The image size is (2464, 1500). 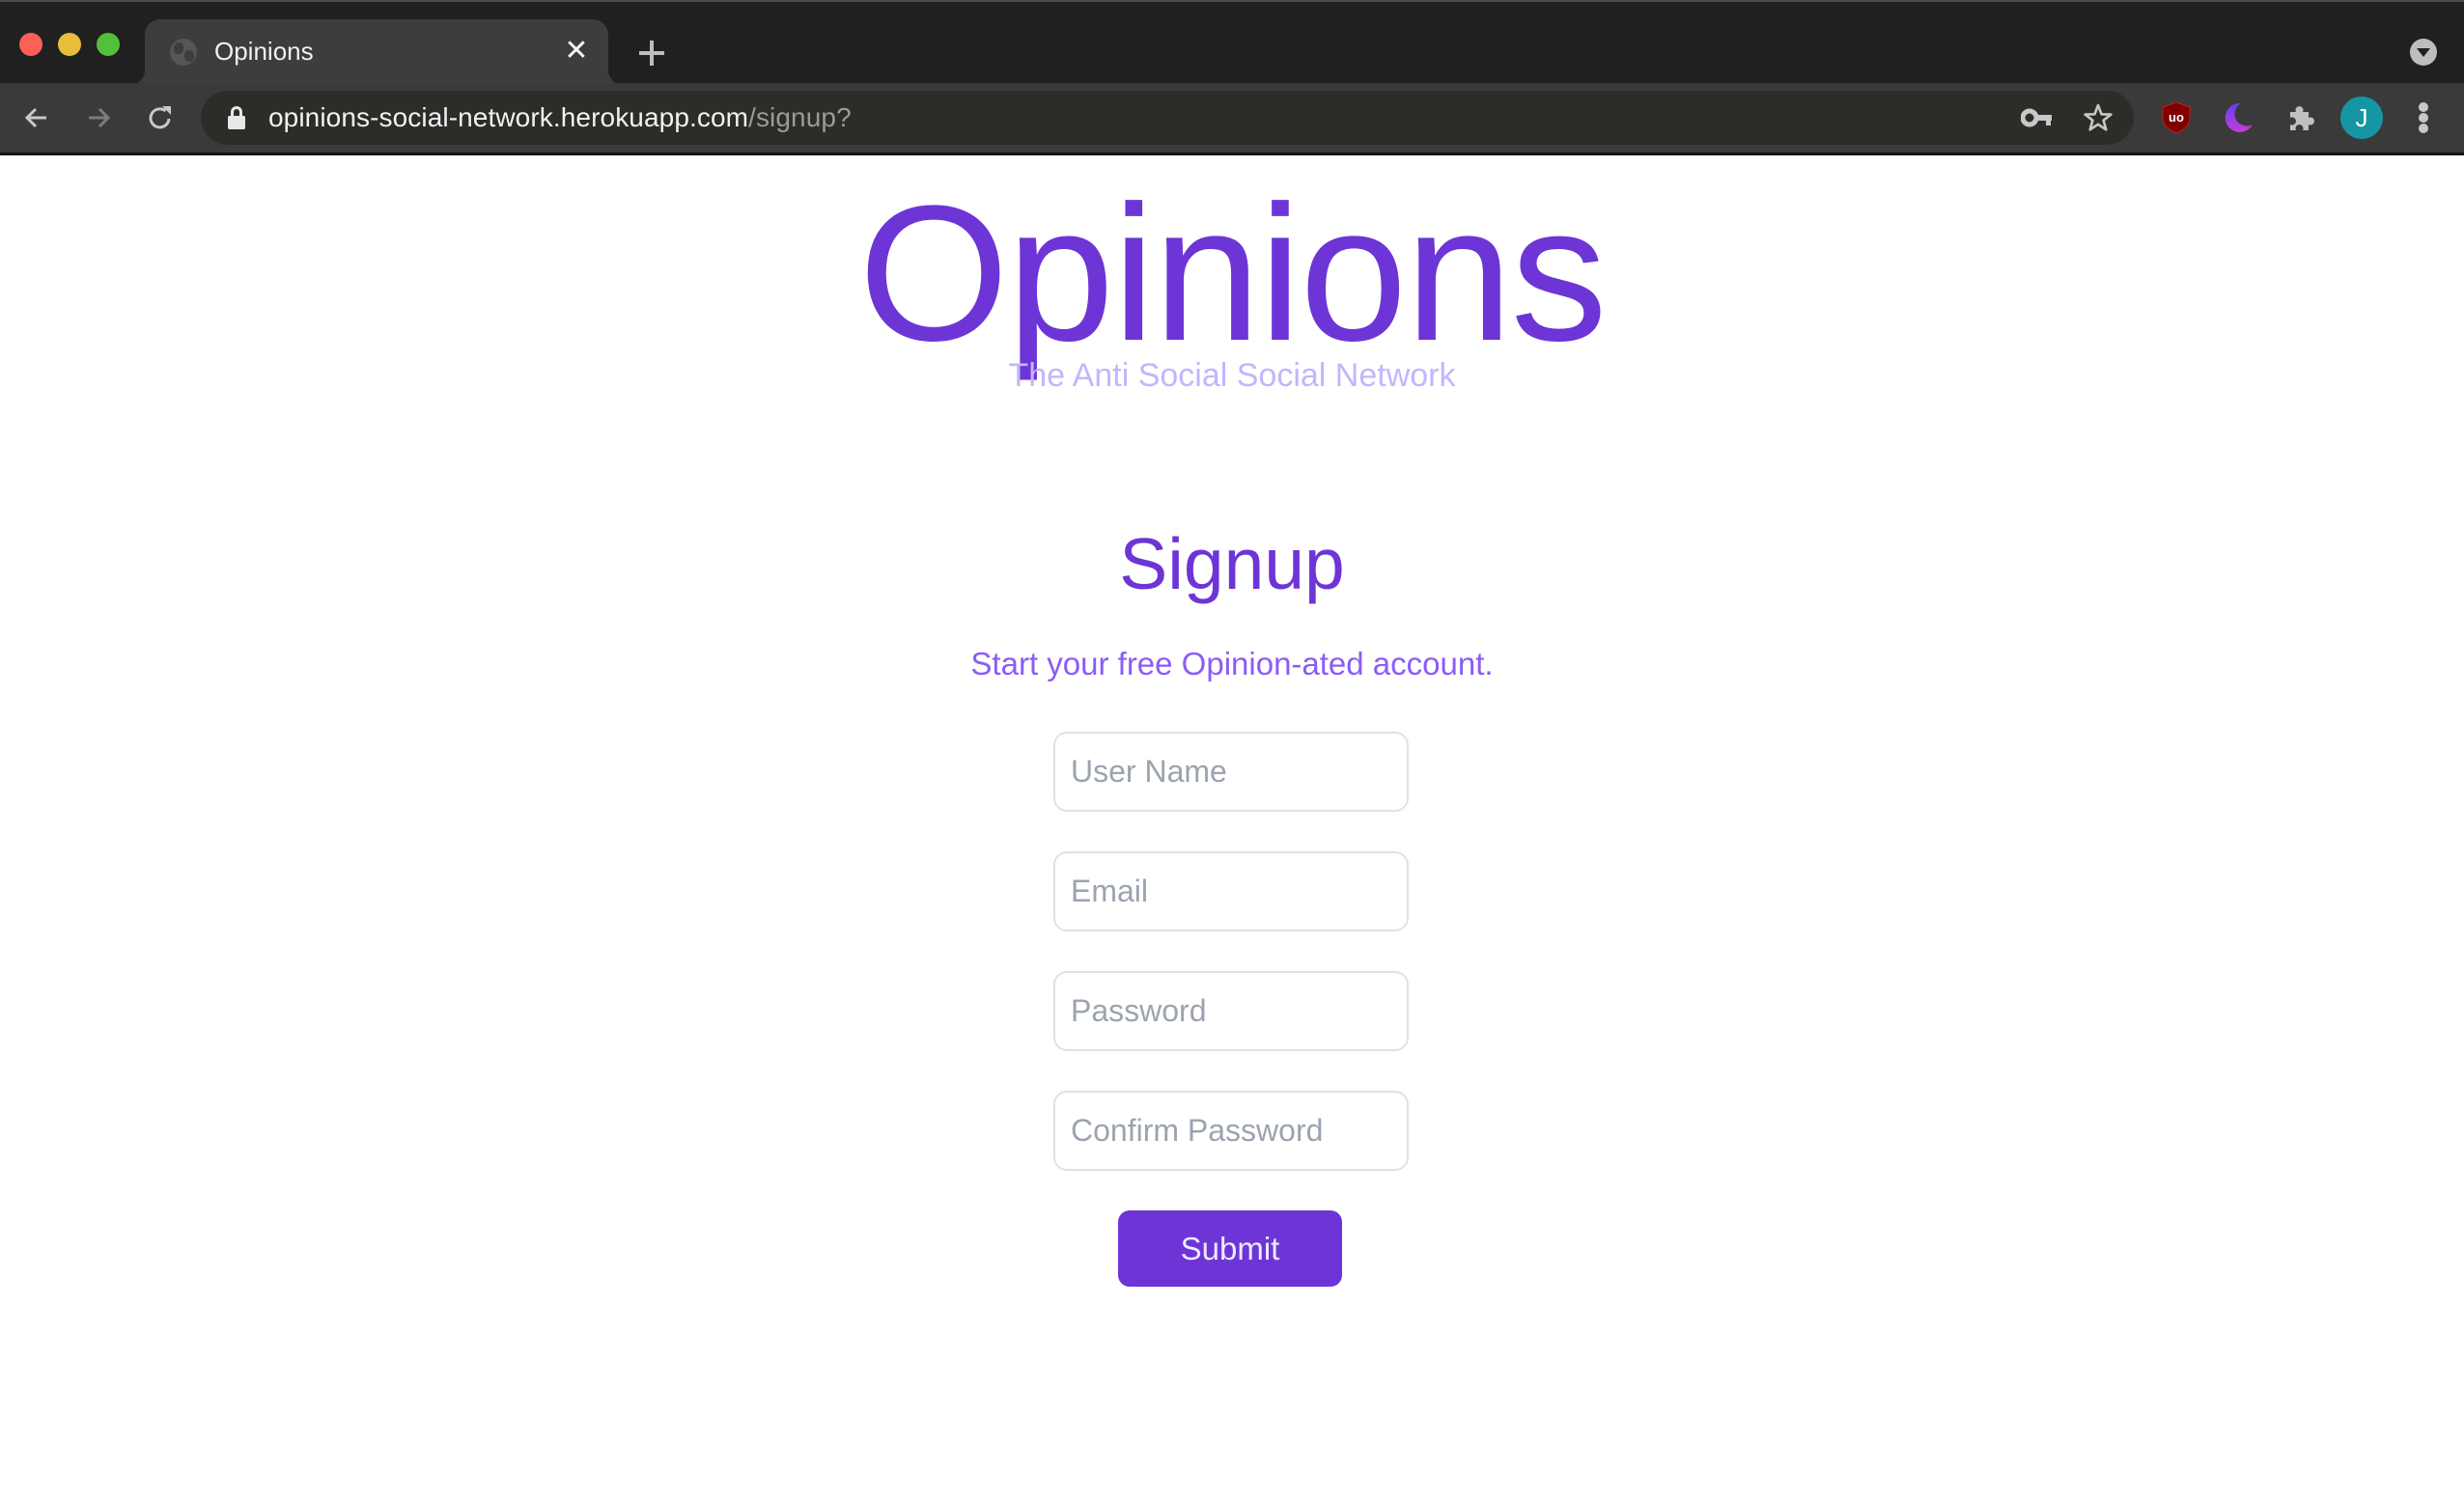 What do you see at coordinates (2424, 52) in the screenshot?
I see `tab-search-button` at bounding box center [2424, 52].